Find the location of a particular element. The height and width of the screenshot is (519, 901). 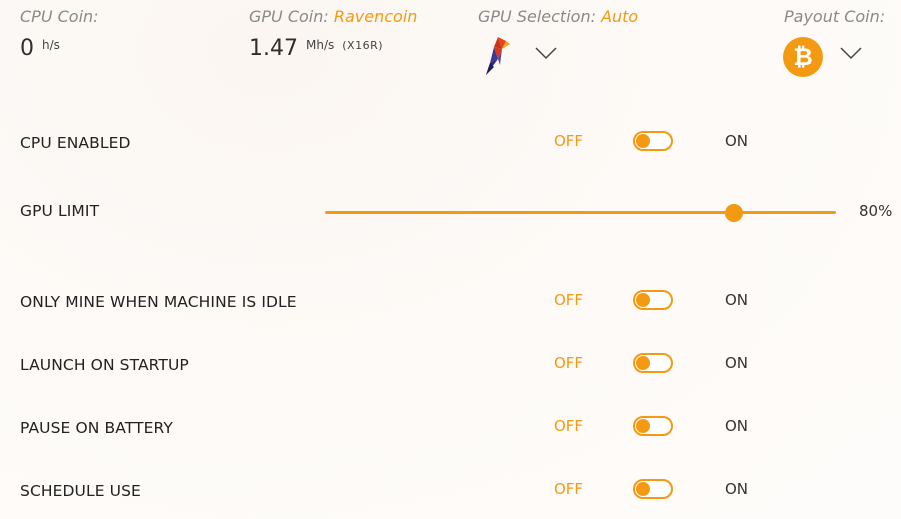

idle-only-on-label: ON is located at coordinates (737, 300).